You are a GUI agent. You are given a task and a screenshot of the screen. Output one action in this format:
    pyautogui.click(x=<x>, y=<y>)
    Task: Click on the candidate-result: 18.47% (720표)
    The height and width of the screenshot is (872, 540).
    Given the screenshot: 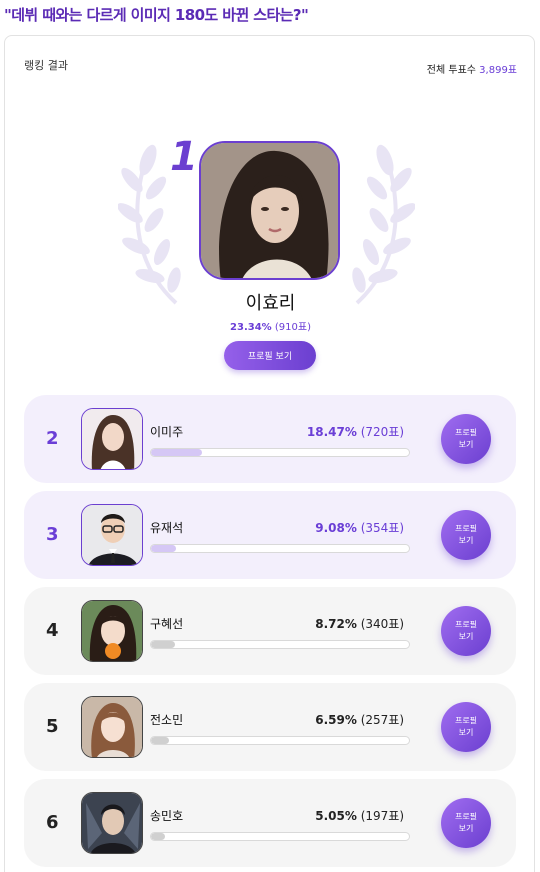 What is the action you would take?
    pyautogui.click(x=355, y=431)
    